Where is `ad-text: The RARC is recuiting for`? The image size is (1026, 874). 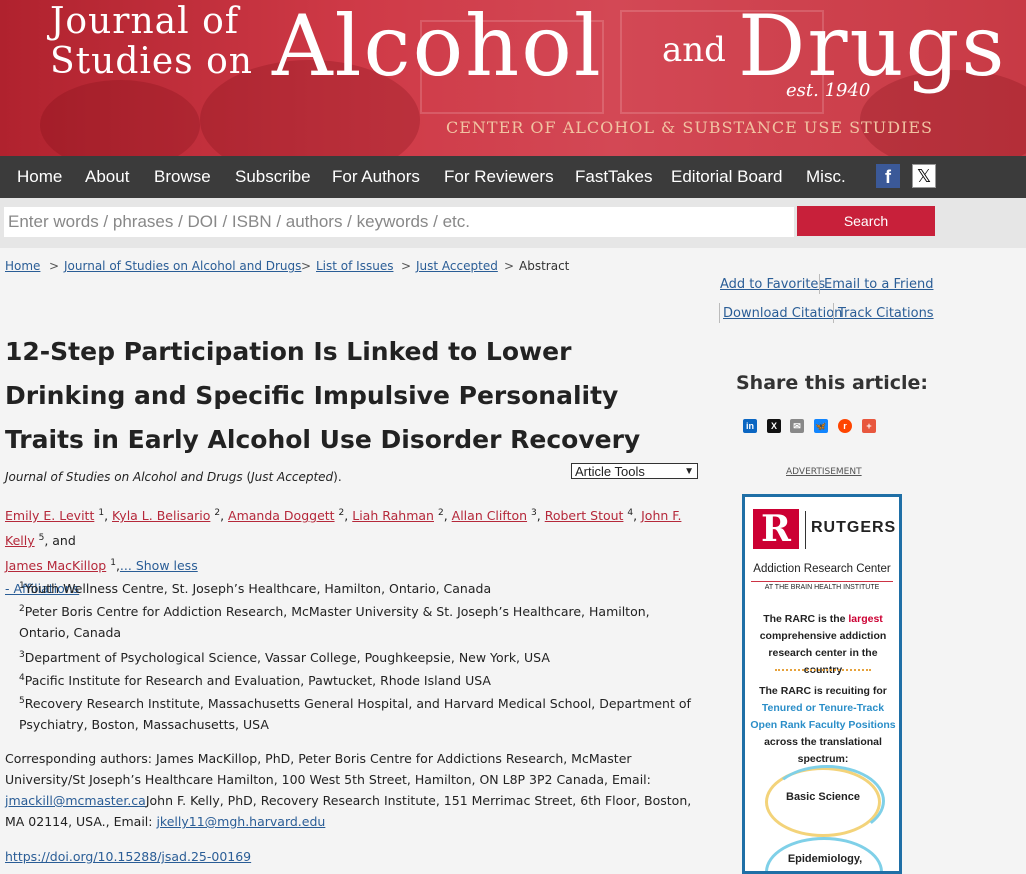
ad-text: The RARC is recuiting for is located at coordinates (823, 691).